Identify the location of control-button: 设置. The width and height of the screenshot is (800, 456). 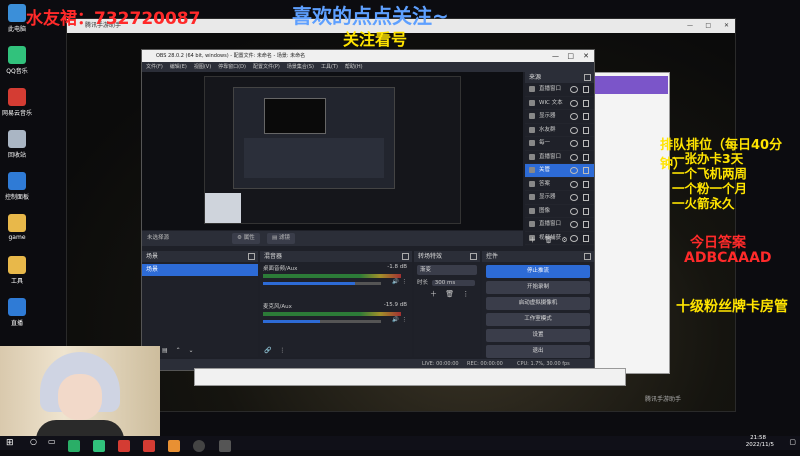
(538, 335).